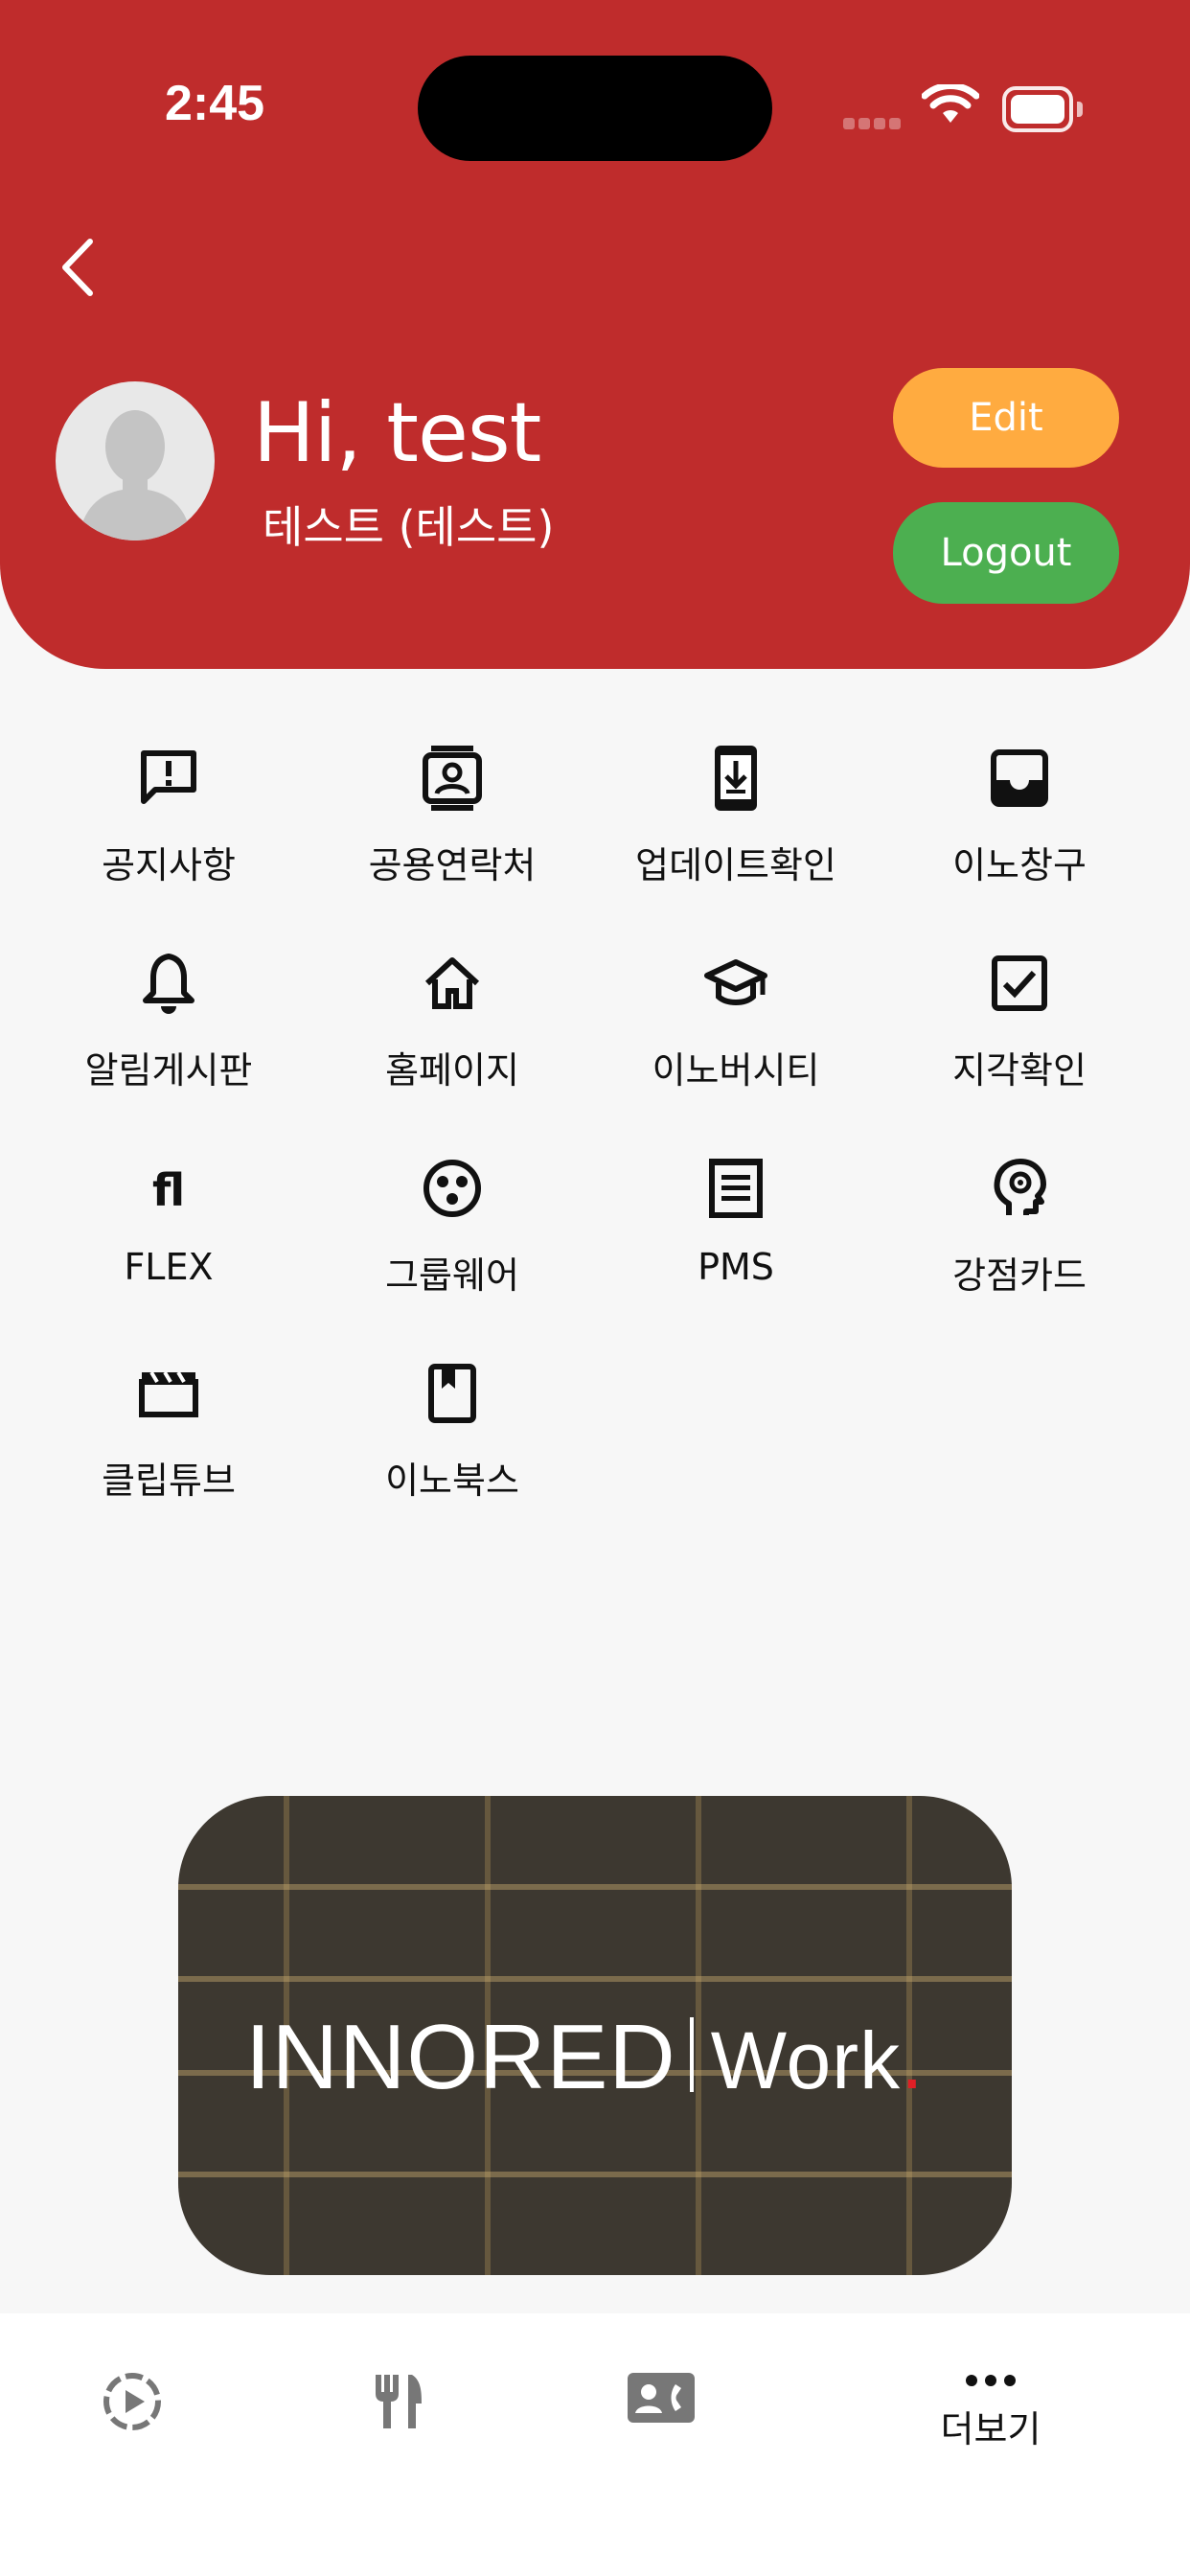 Image resolution: width=1190 pixels, height=2576 pixels. I want to click on banner-logo: INNORED Work., so click(619, 2057).